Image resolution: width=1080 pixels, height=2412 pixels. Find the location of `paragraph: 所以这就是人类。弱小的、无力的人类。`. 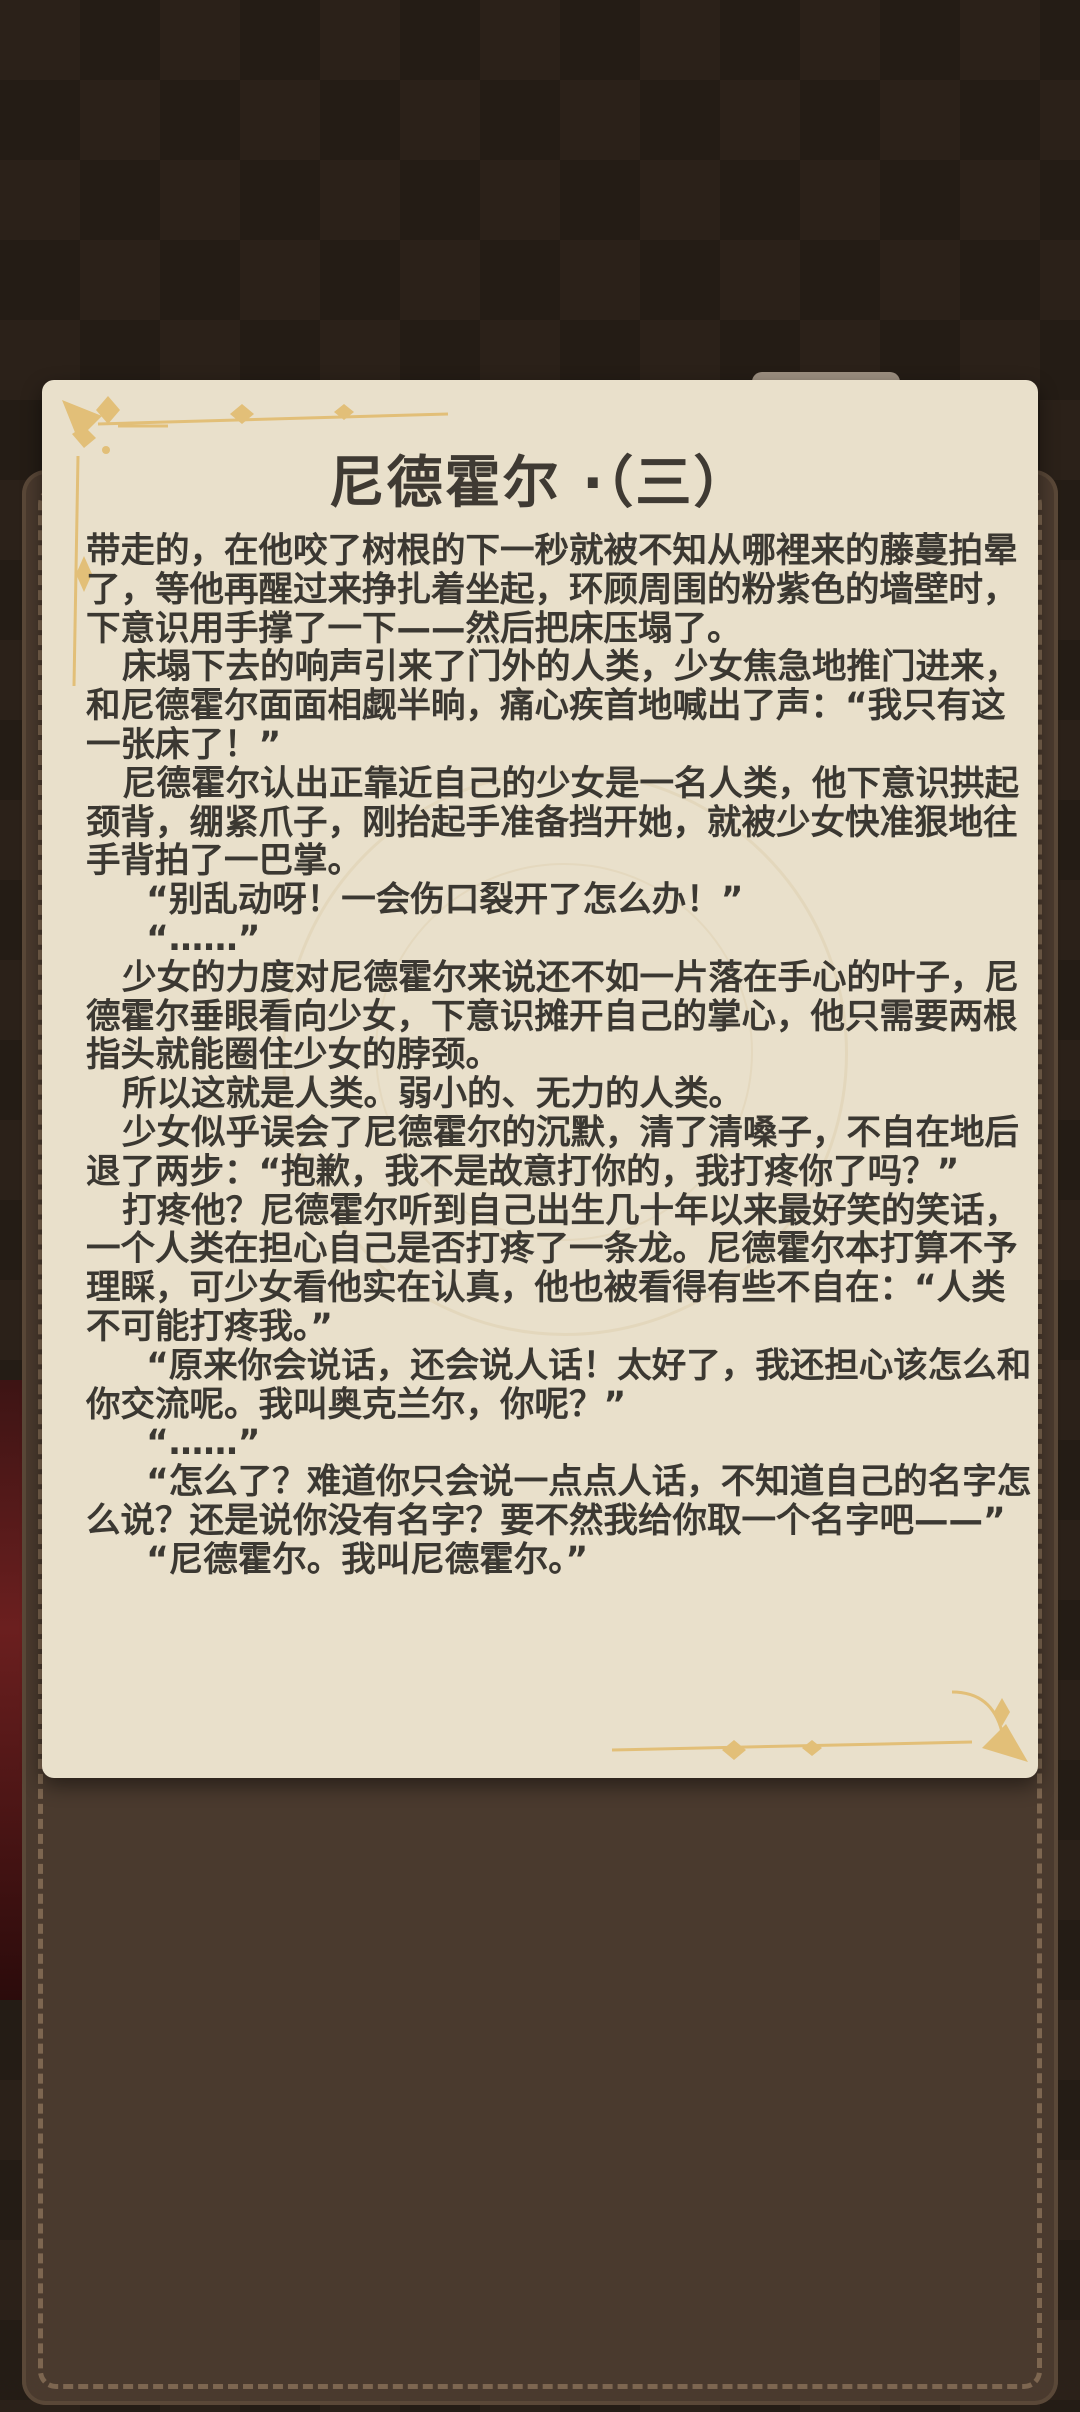

paragraph: 所以这就是人类。弱小的、无力的人类。 is located at coordinates (415, 1094).